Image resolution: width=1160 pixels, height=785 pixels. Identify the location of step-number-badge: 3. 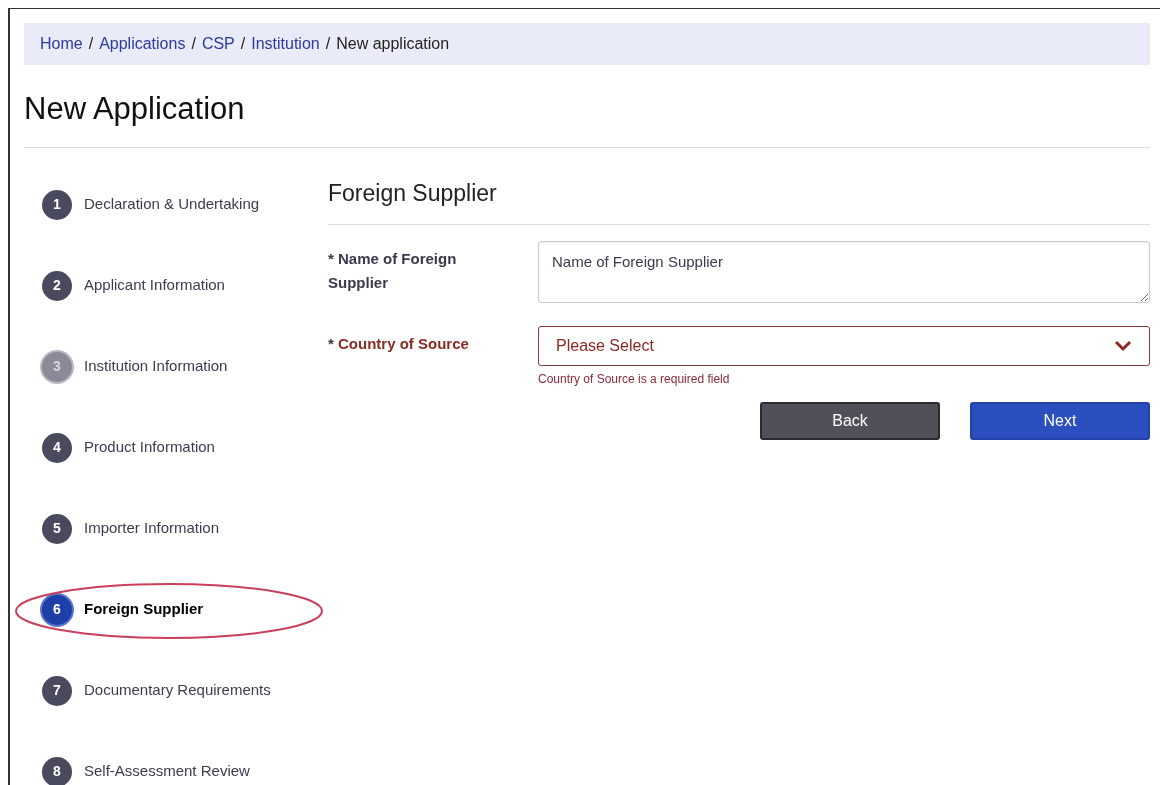
(57, 366).